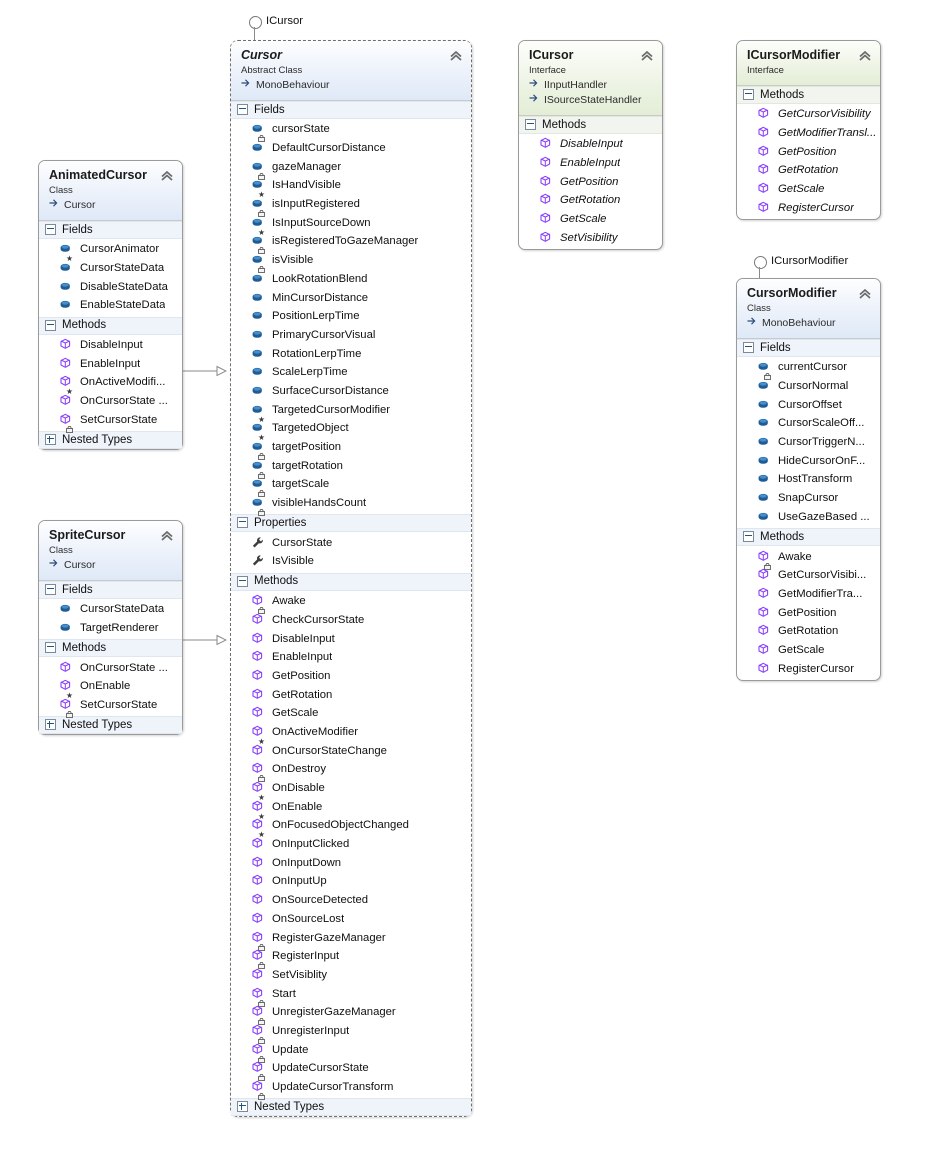 Image resolution: width=936 pixels, height=1152 pixels. What do you see at coordinates (351, 1089) in the screenshot?
I see `member-row: UpdateCursorTransform` at bounding box center [351, 1089].